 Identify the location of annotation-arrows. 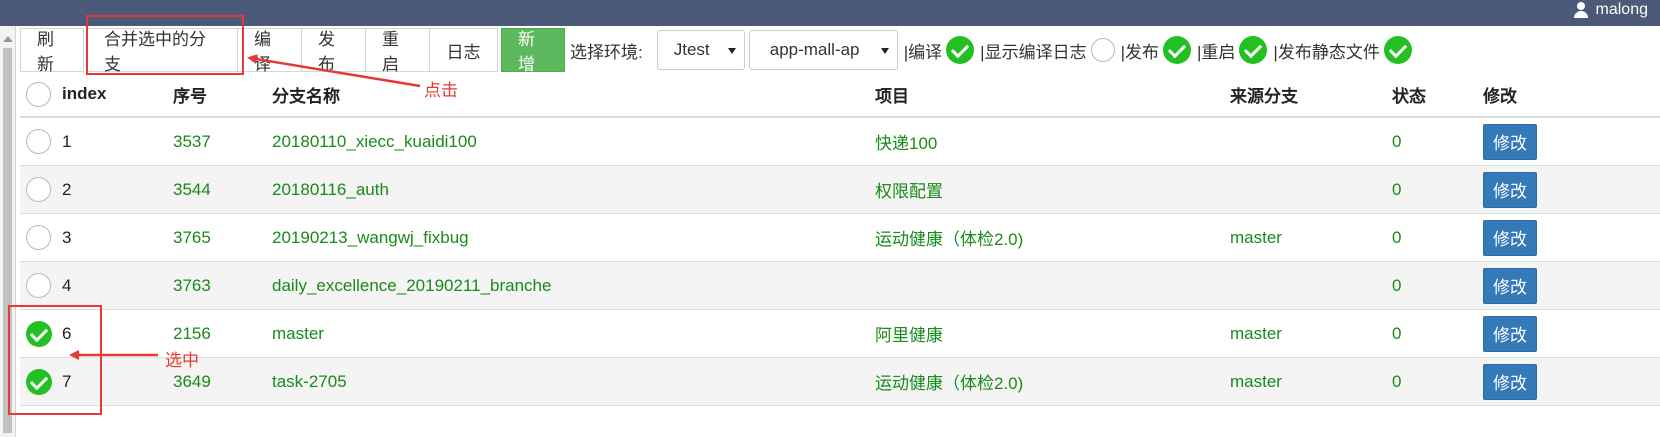
(245, 207).